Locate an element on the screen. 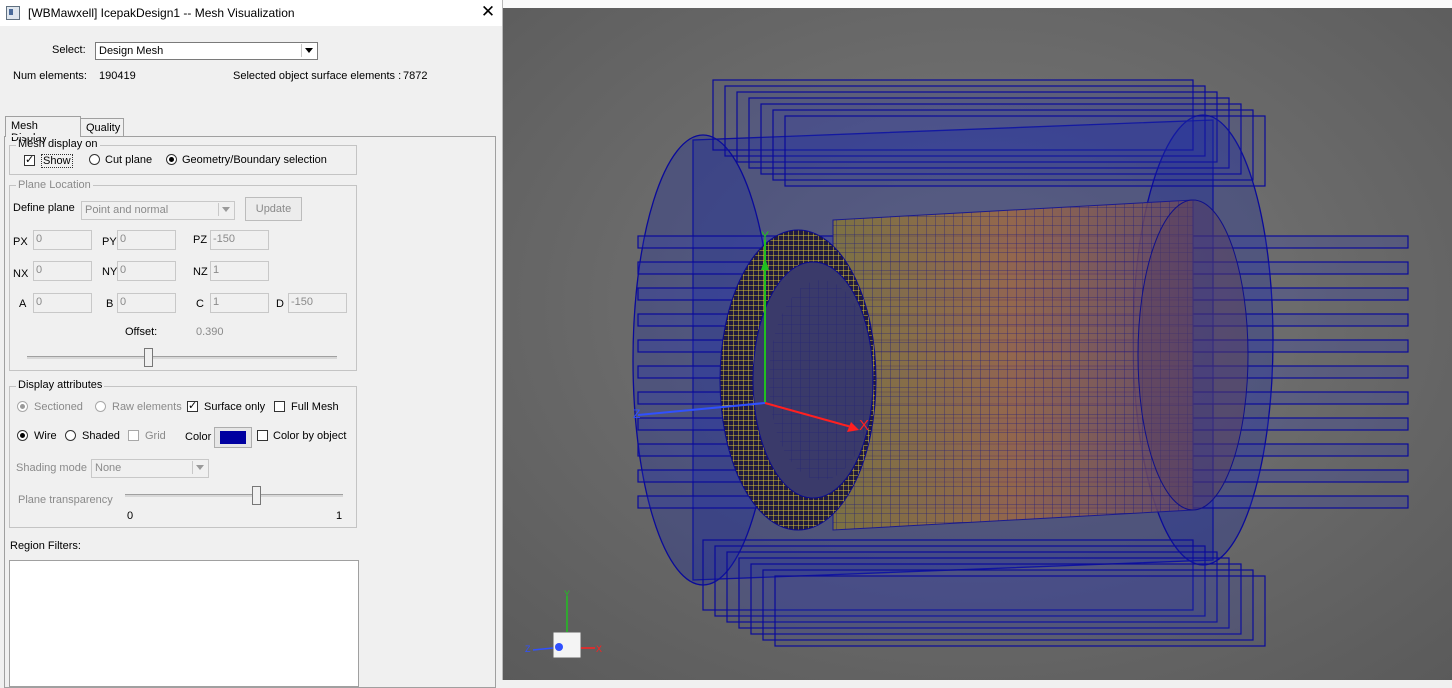 This screenshot has width=1452, height=688. c-value: 1 is located at coordinates (216, 302).